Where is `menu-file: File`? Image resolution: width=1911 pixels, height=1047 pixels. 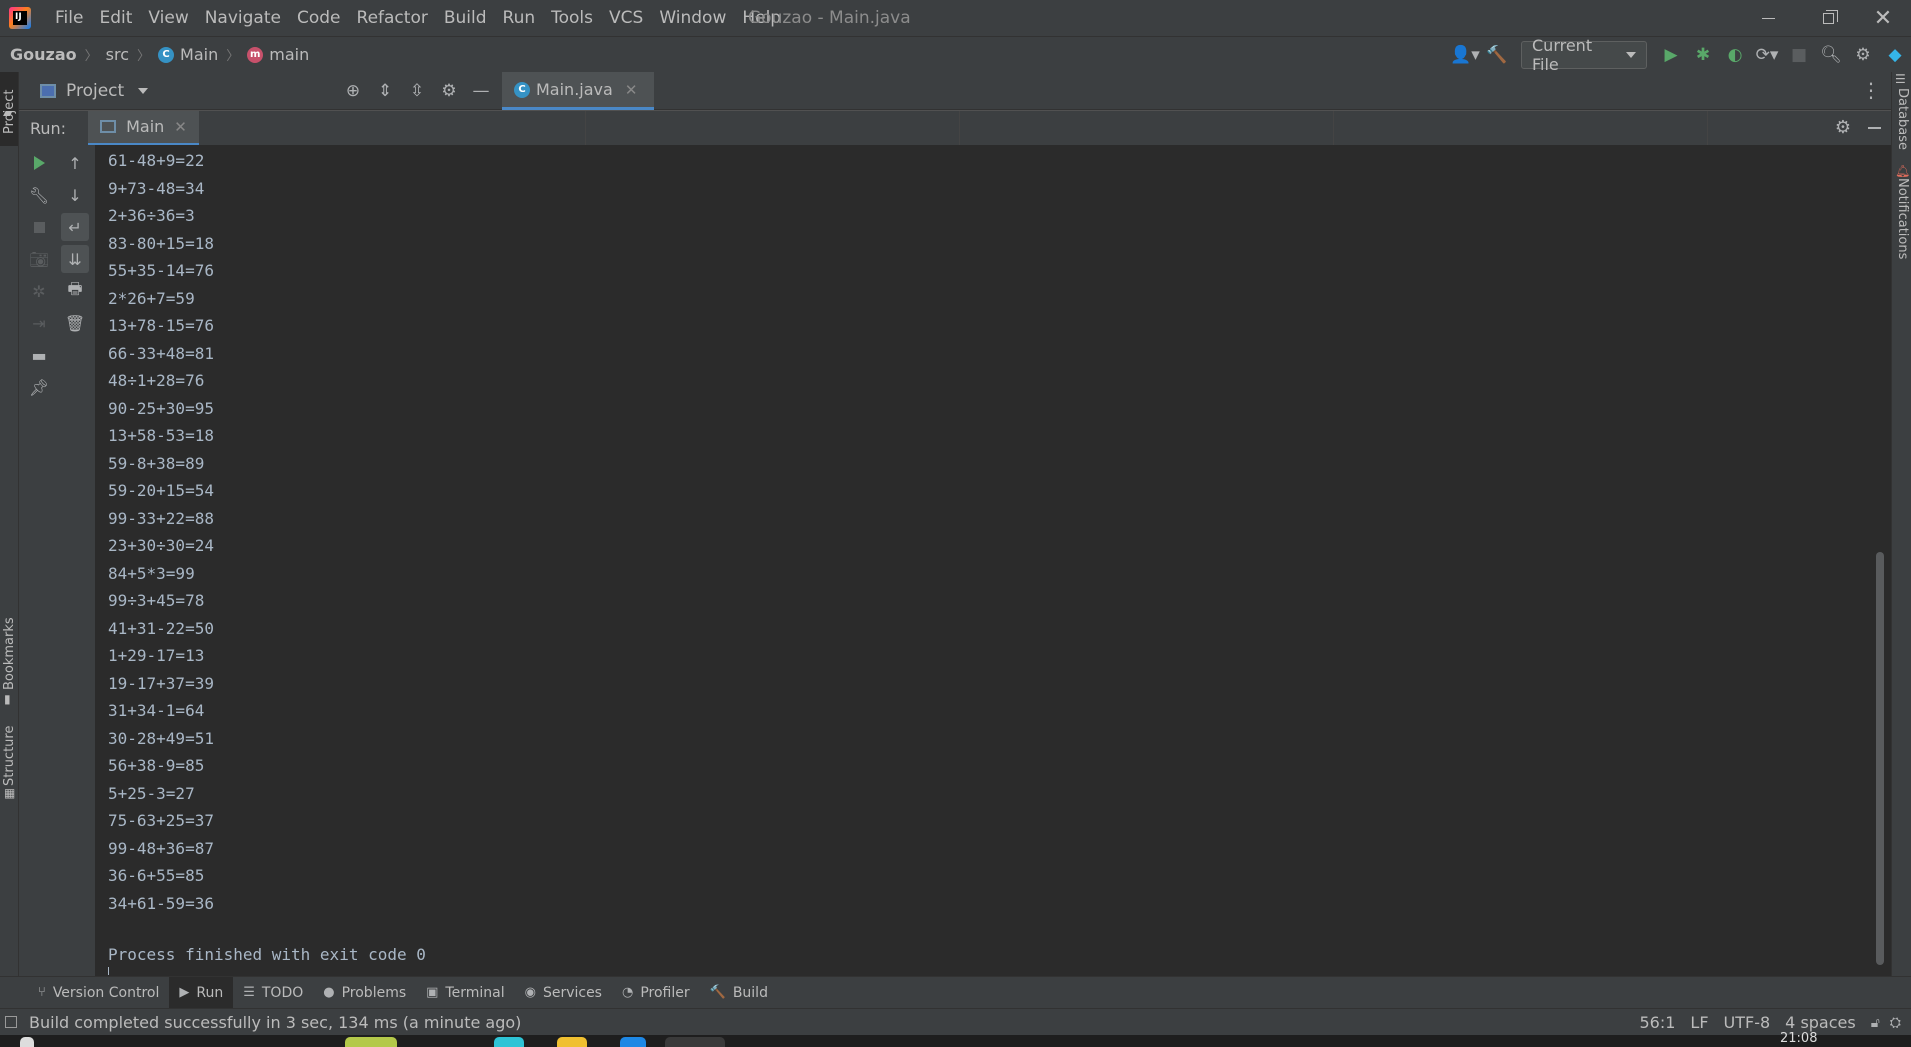 menu-file: File is located at coordinates (69, 18).